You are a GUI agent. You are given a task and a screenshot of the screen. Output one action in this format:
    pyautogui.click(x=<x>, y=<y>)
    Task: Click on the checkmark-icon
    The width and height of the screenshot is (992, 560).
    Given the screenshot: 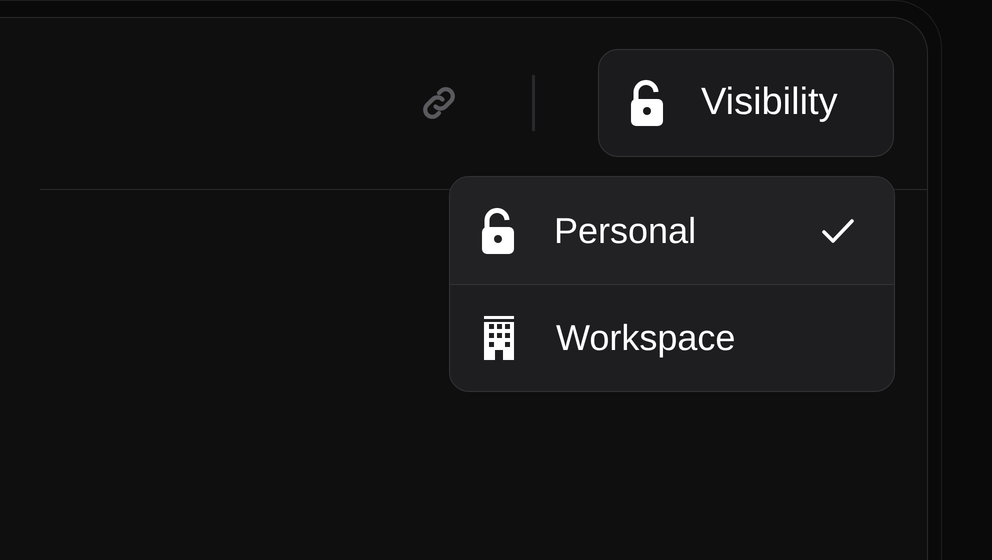 What is the action you would take?
    pyautogui.click(x=838, y=231)
    